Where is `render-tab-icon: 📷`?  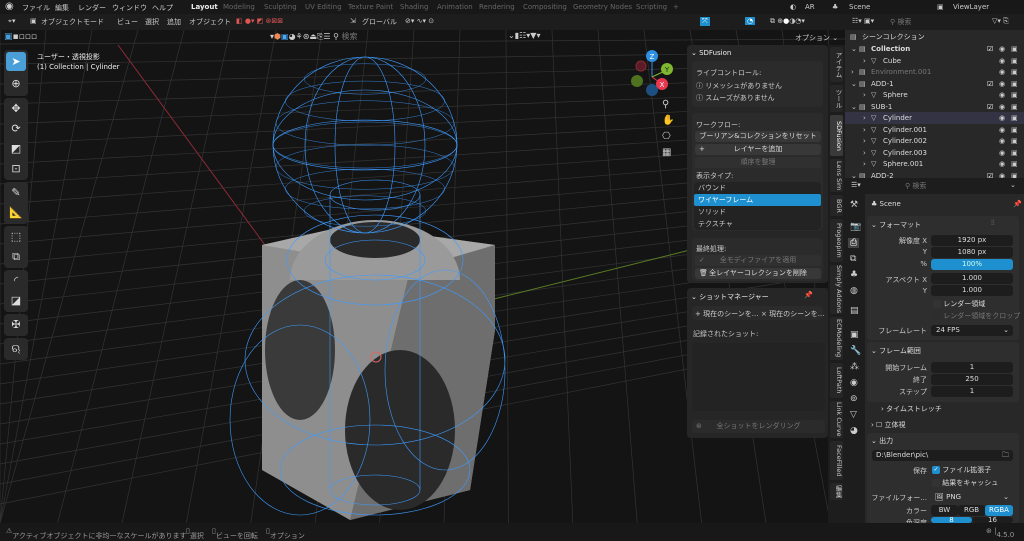
render-tab-icon: 📷 is located at coordinates (855, 227).